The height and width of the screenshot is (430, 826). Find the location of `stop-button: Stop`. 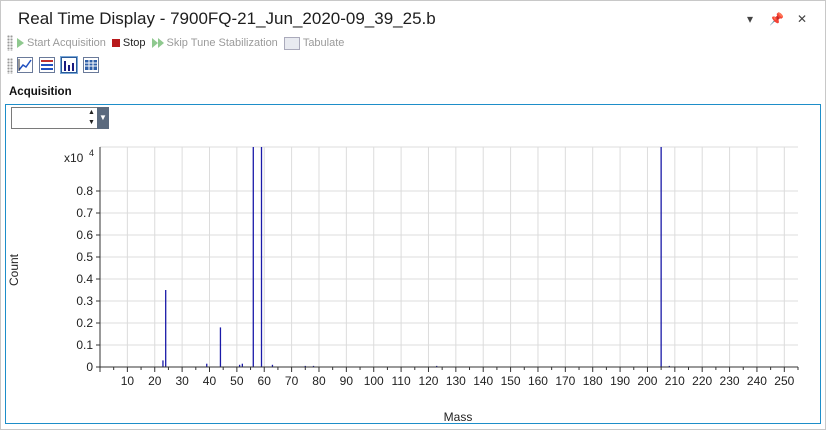

stop-button: Stop is located at coordinates (128, 43).